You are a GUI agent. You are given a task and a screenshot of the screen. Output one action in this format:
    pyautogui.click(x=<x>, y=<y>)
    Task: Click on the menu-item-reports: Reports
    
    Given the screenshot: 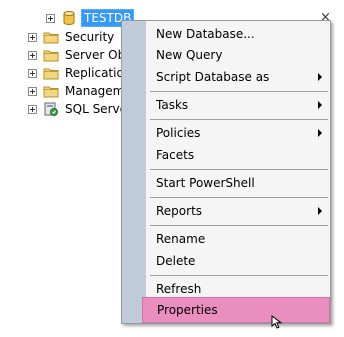 What is the action you would take?
    pyautogui.click(x=238, y=211)
    